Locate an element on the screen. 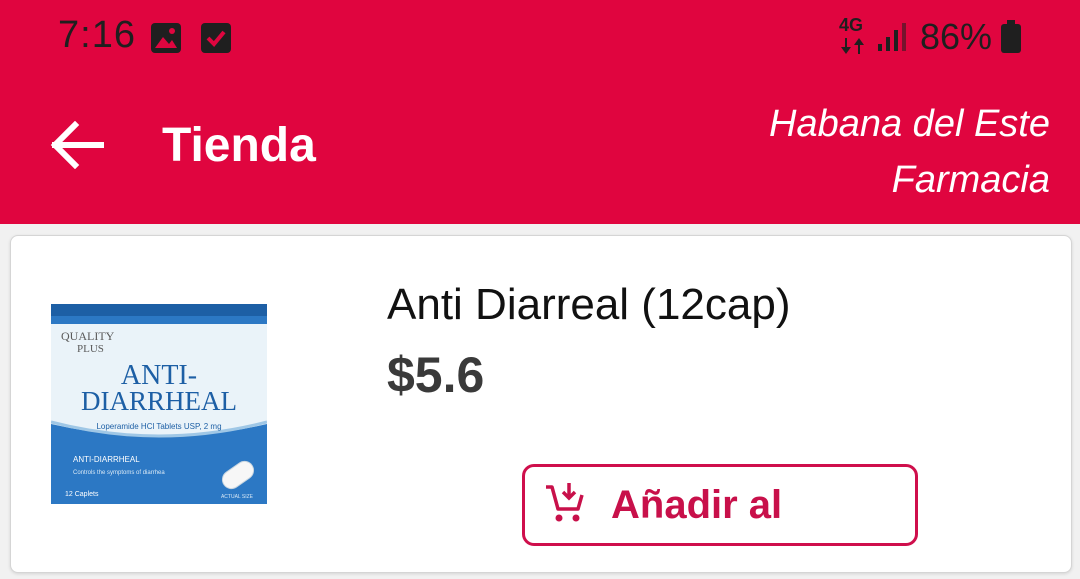 The image size is (1080, 579). package-band-text: Controls the symptoms of diarrhea is located at coordinates (119, 473).